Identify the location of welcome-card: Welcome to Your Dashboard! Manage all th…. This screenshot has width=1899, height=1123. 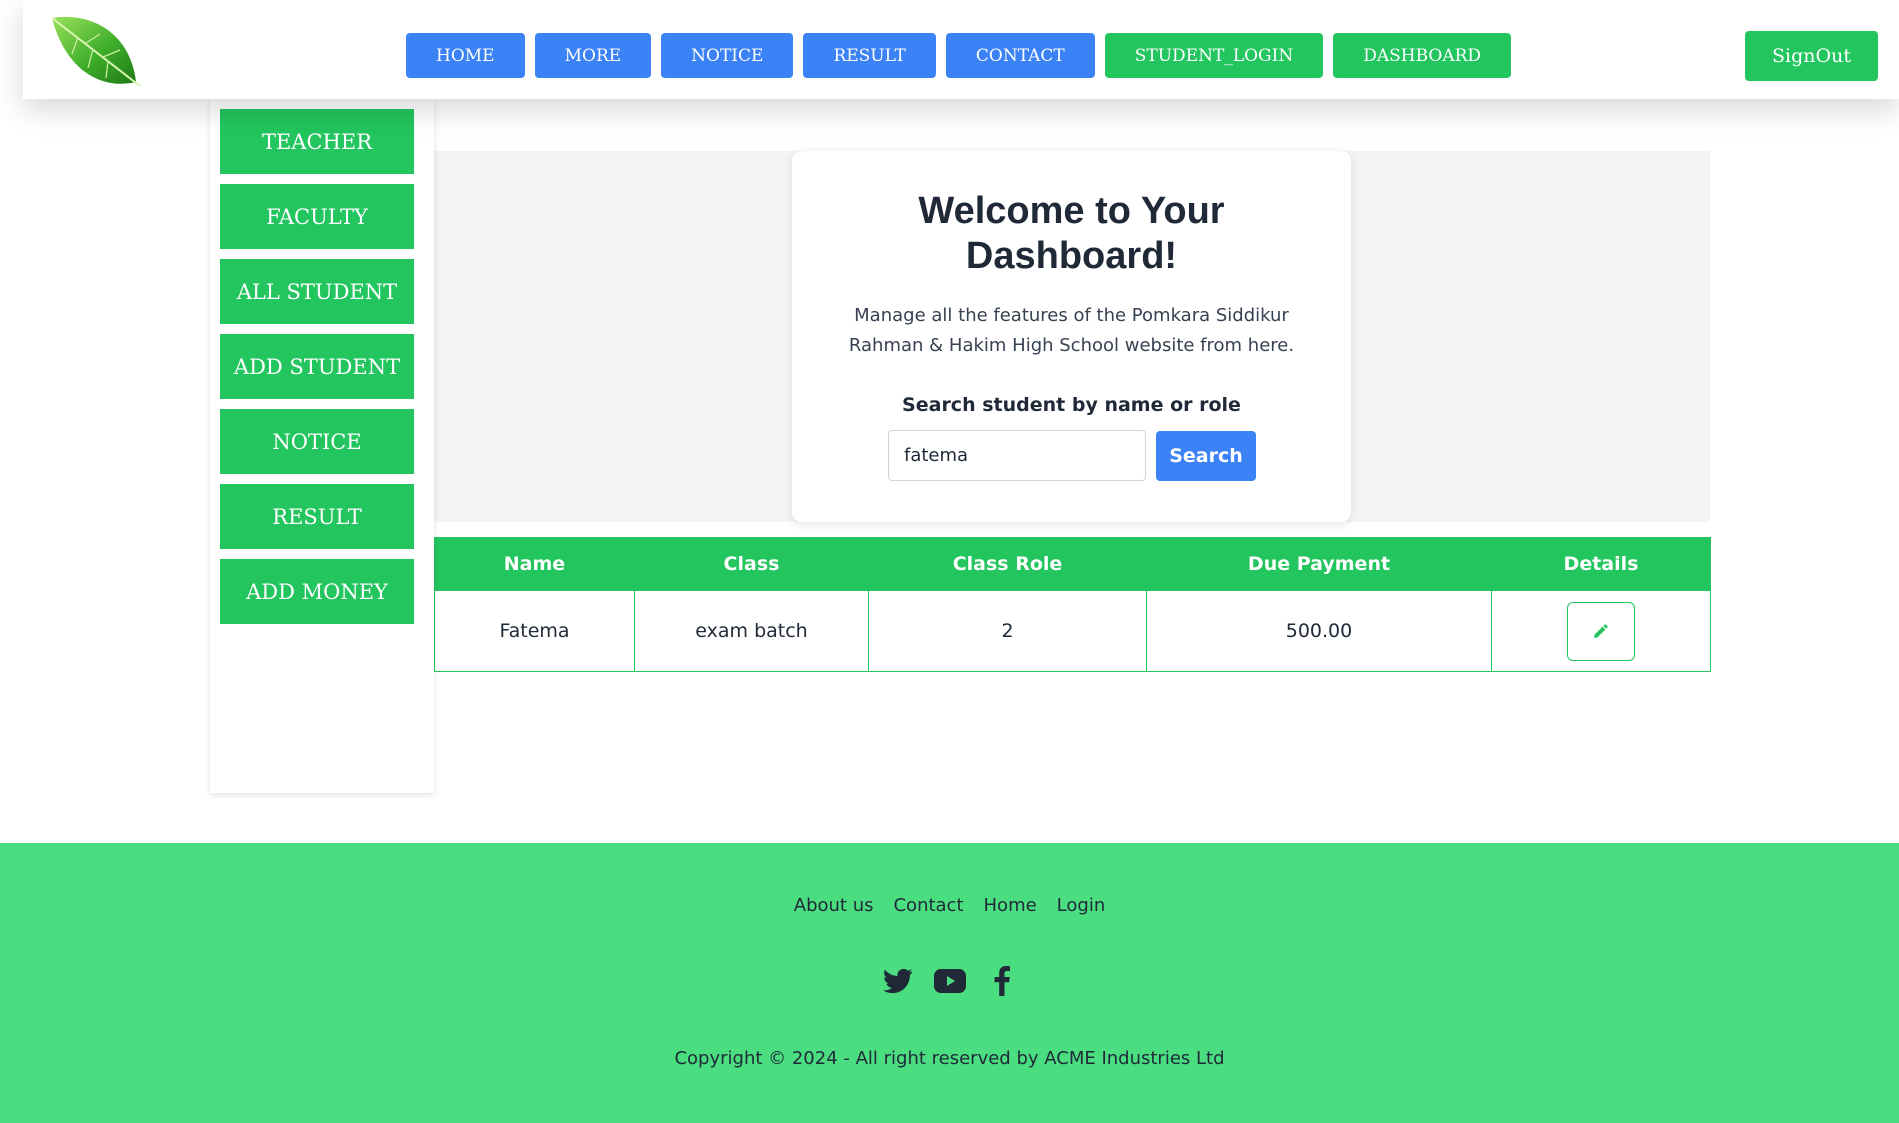
(1071, 336).